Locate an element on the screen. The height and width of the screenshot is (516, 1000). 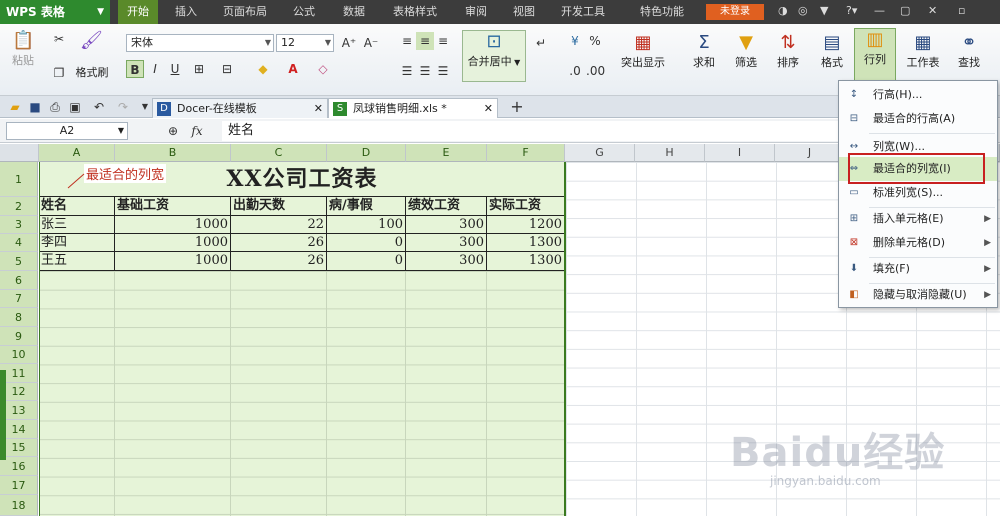
align-left-icon: ☰ is located at coordinates (407, 71).